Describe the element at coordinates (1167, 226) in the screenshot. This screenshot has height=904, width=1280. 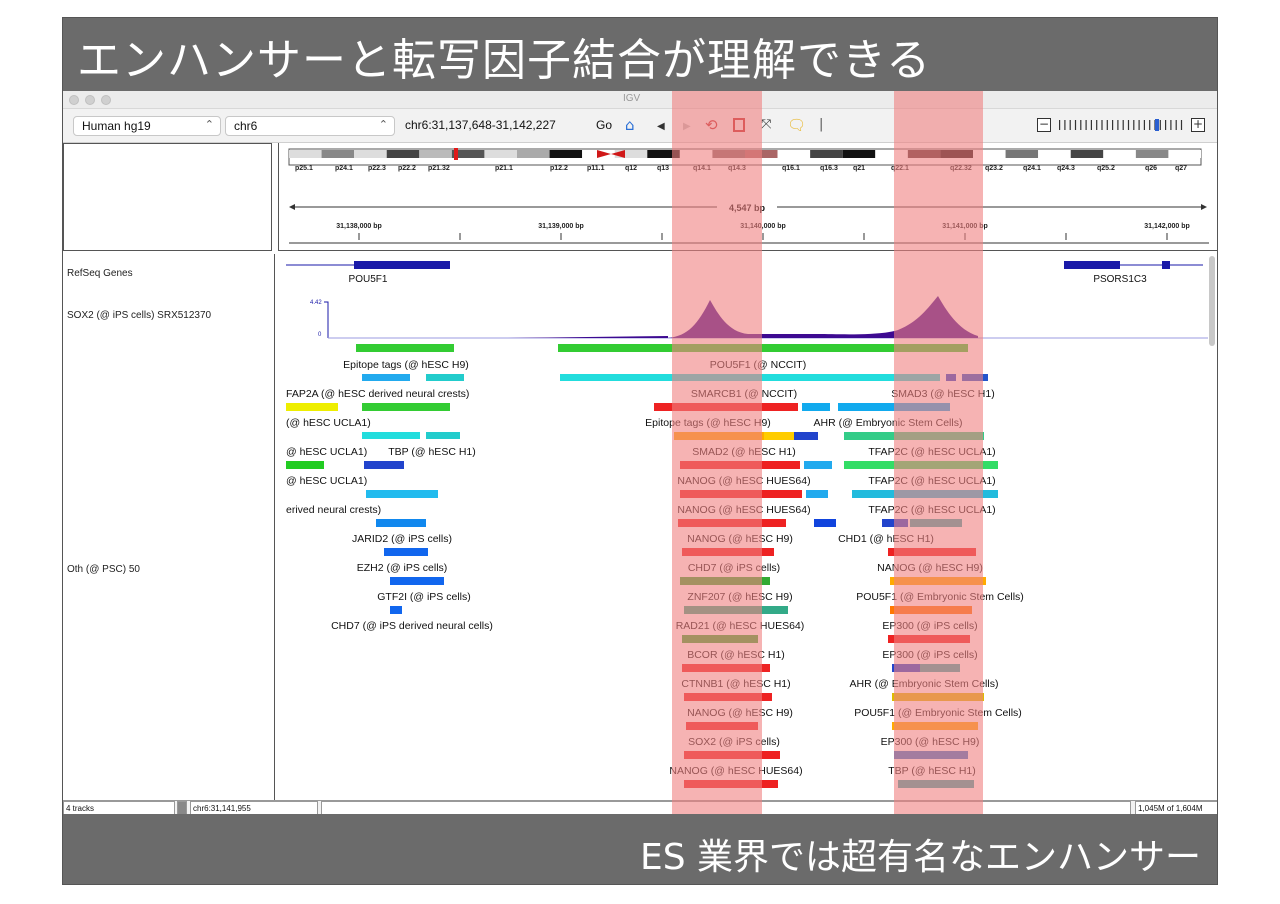
I see `ruler-tick-label: 31,142,000 bp` at that location.